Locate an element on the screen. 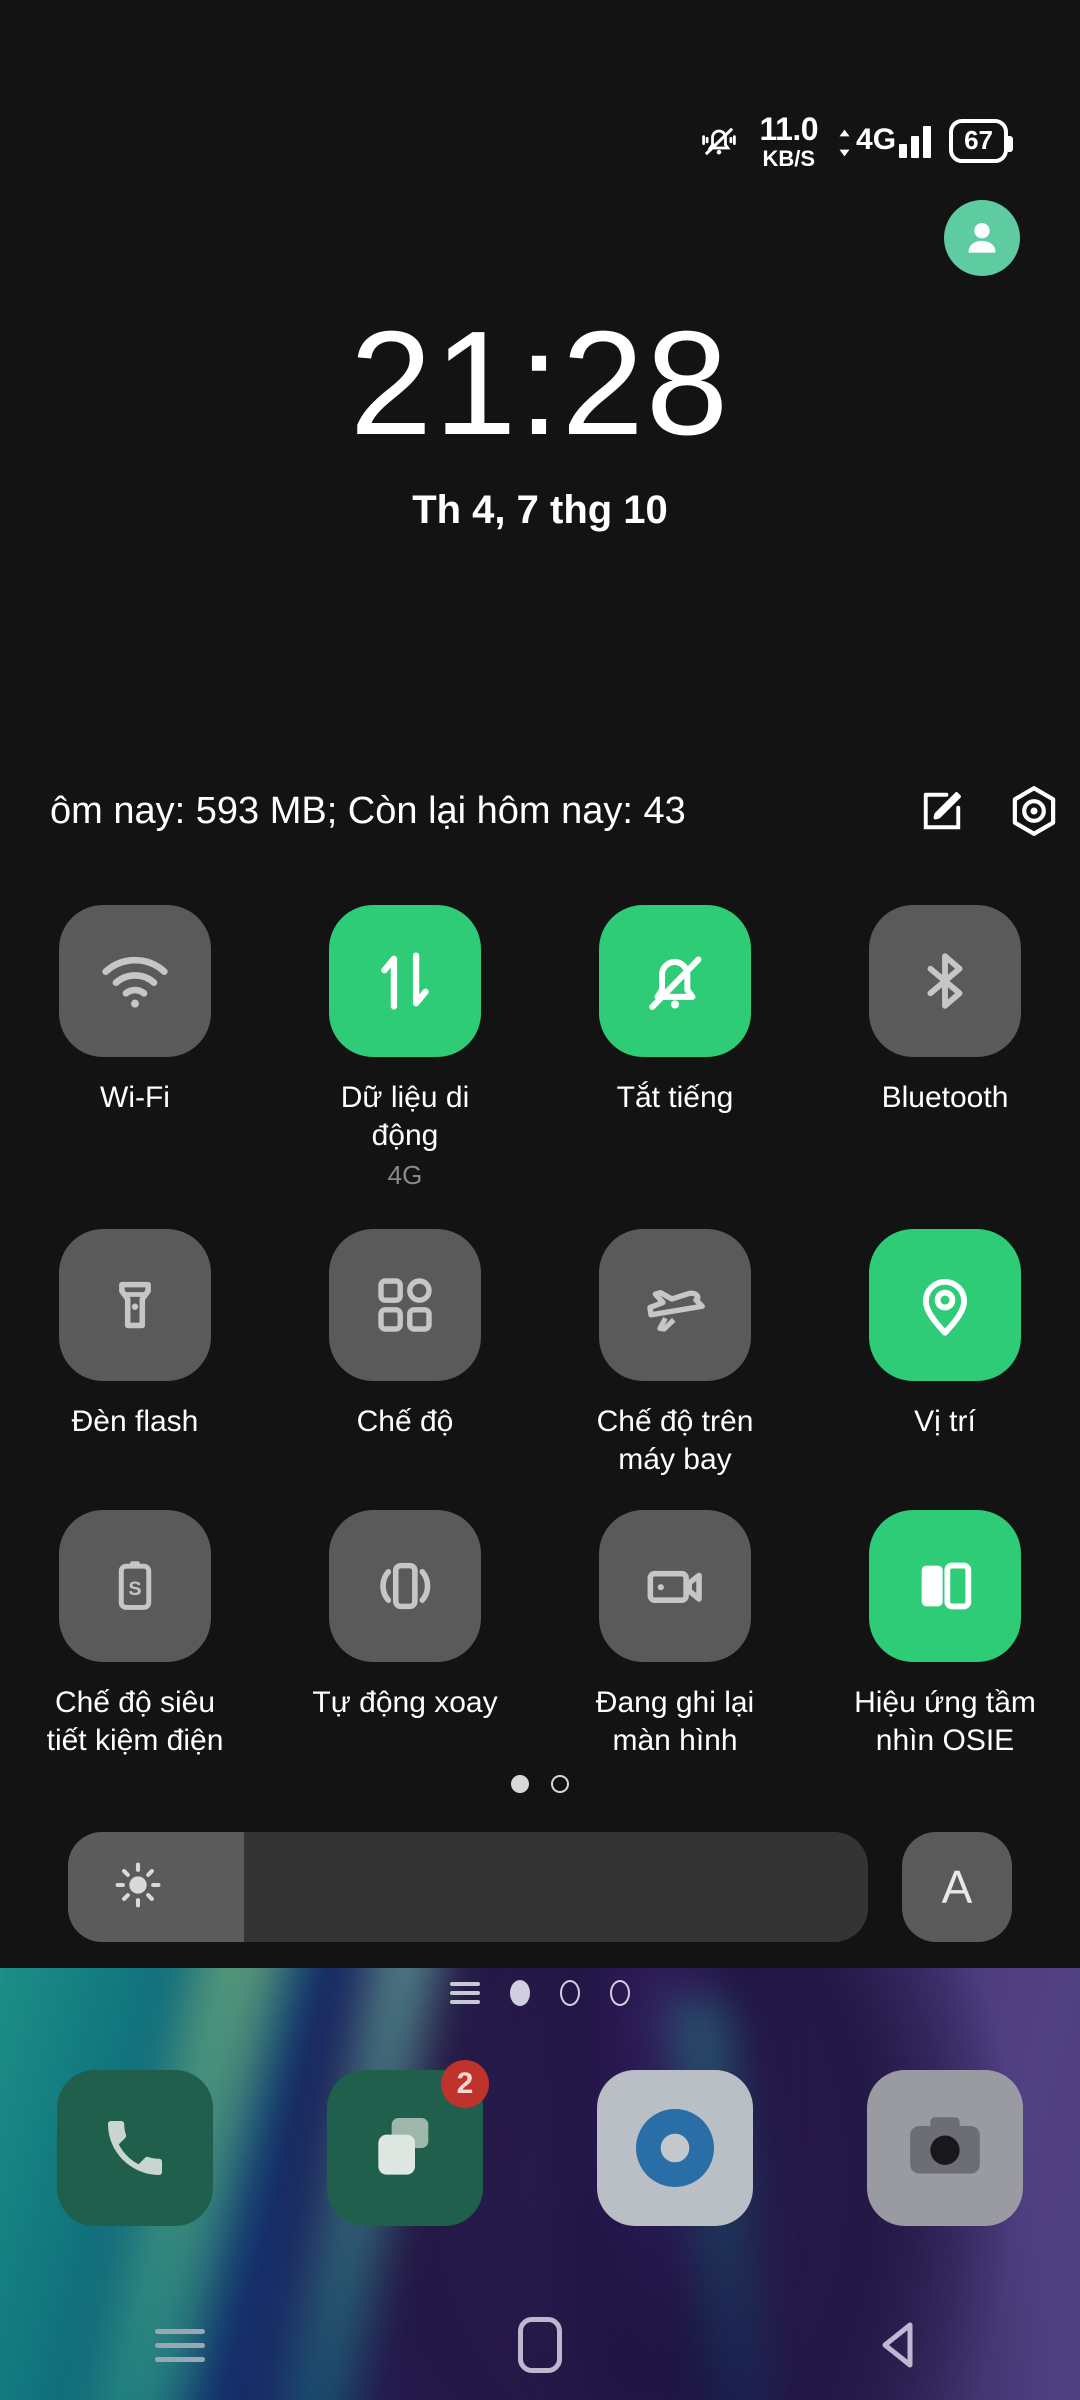 The image size is (1080, 2400). wifi-icon is located at coordinates (135, 982).